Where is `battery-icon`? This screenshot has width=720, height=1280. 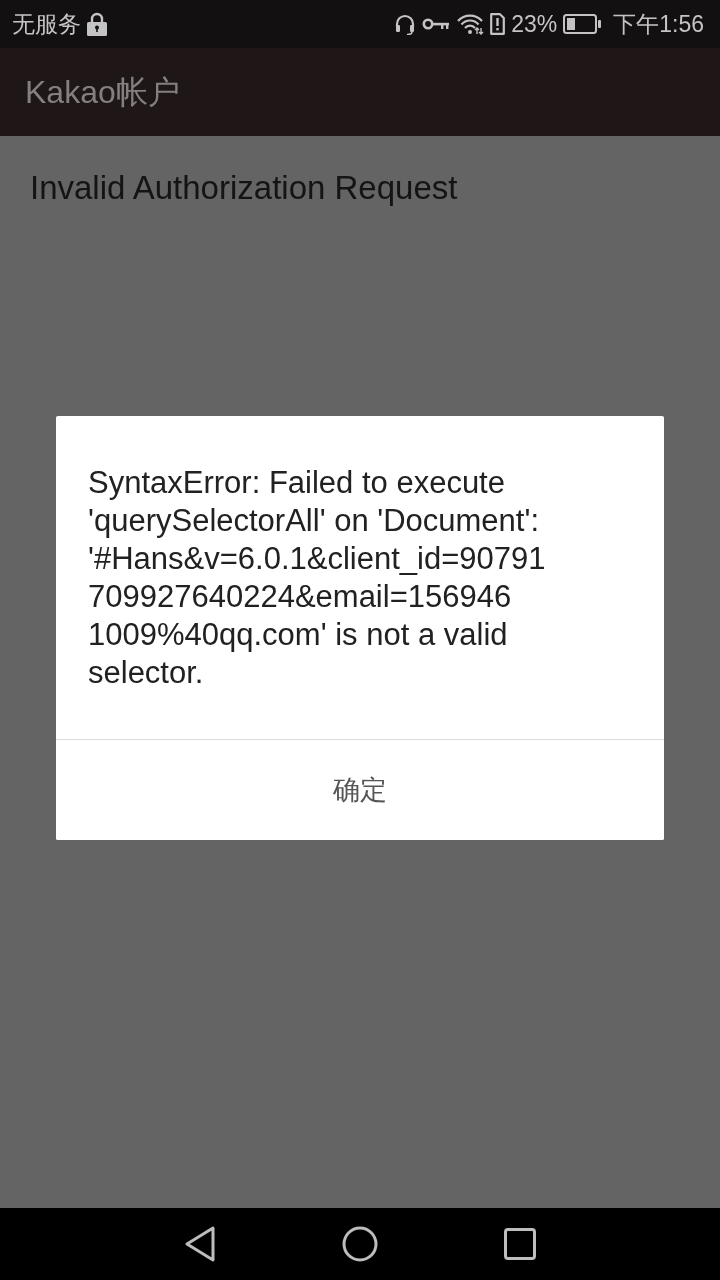 battery-icon is located at coordinates (582, 24).